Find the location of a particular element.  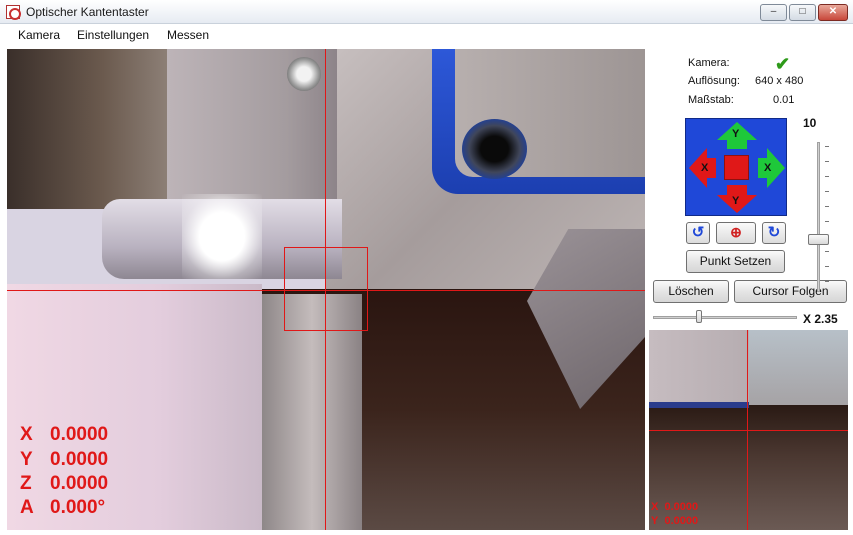

coord-y-value: 0.0000 is located at coordinates (79, 459).